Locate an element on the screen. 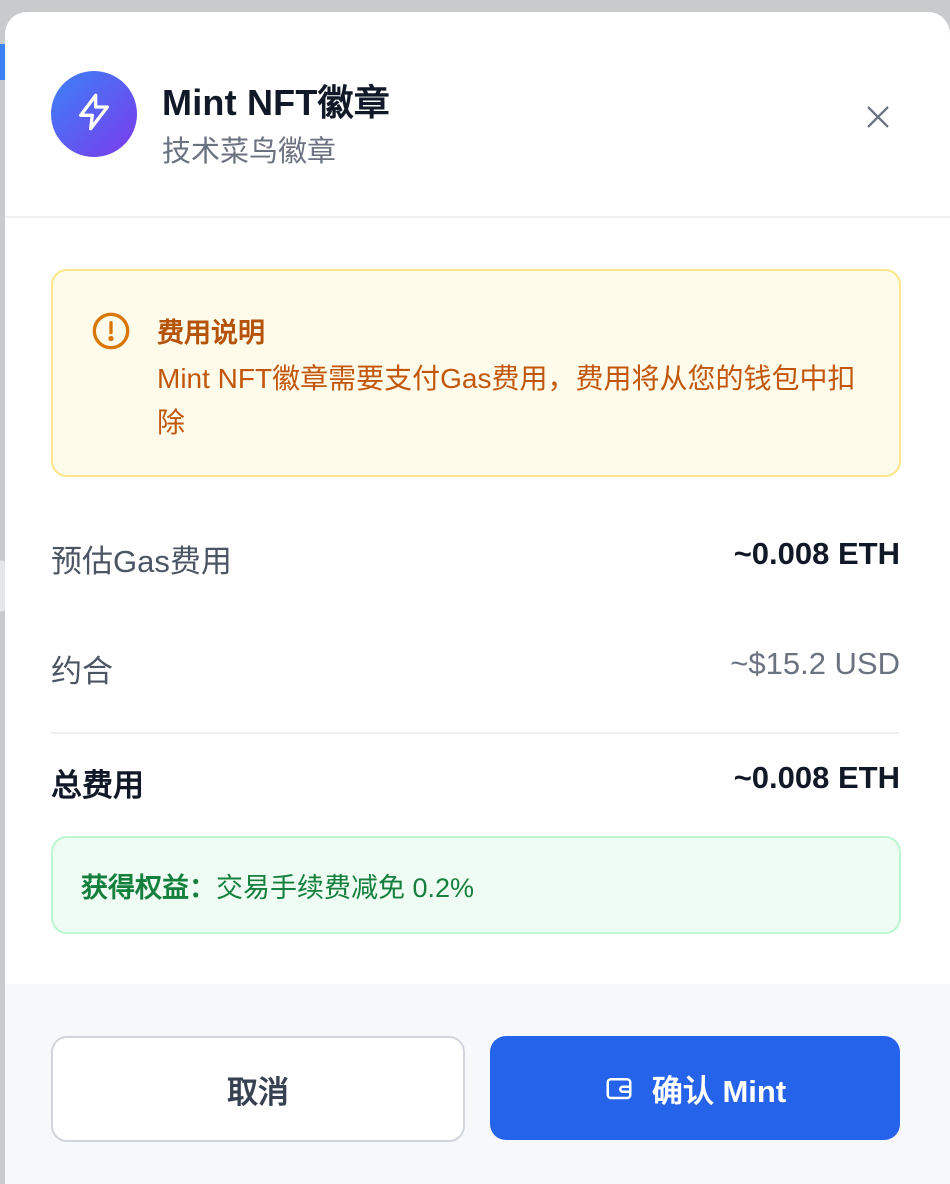 This screenshot has width=950, height=1184. close-button is located at coordinates (878, 119).